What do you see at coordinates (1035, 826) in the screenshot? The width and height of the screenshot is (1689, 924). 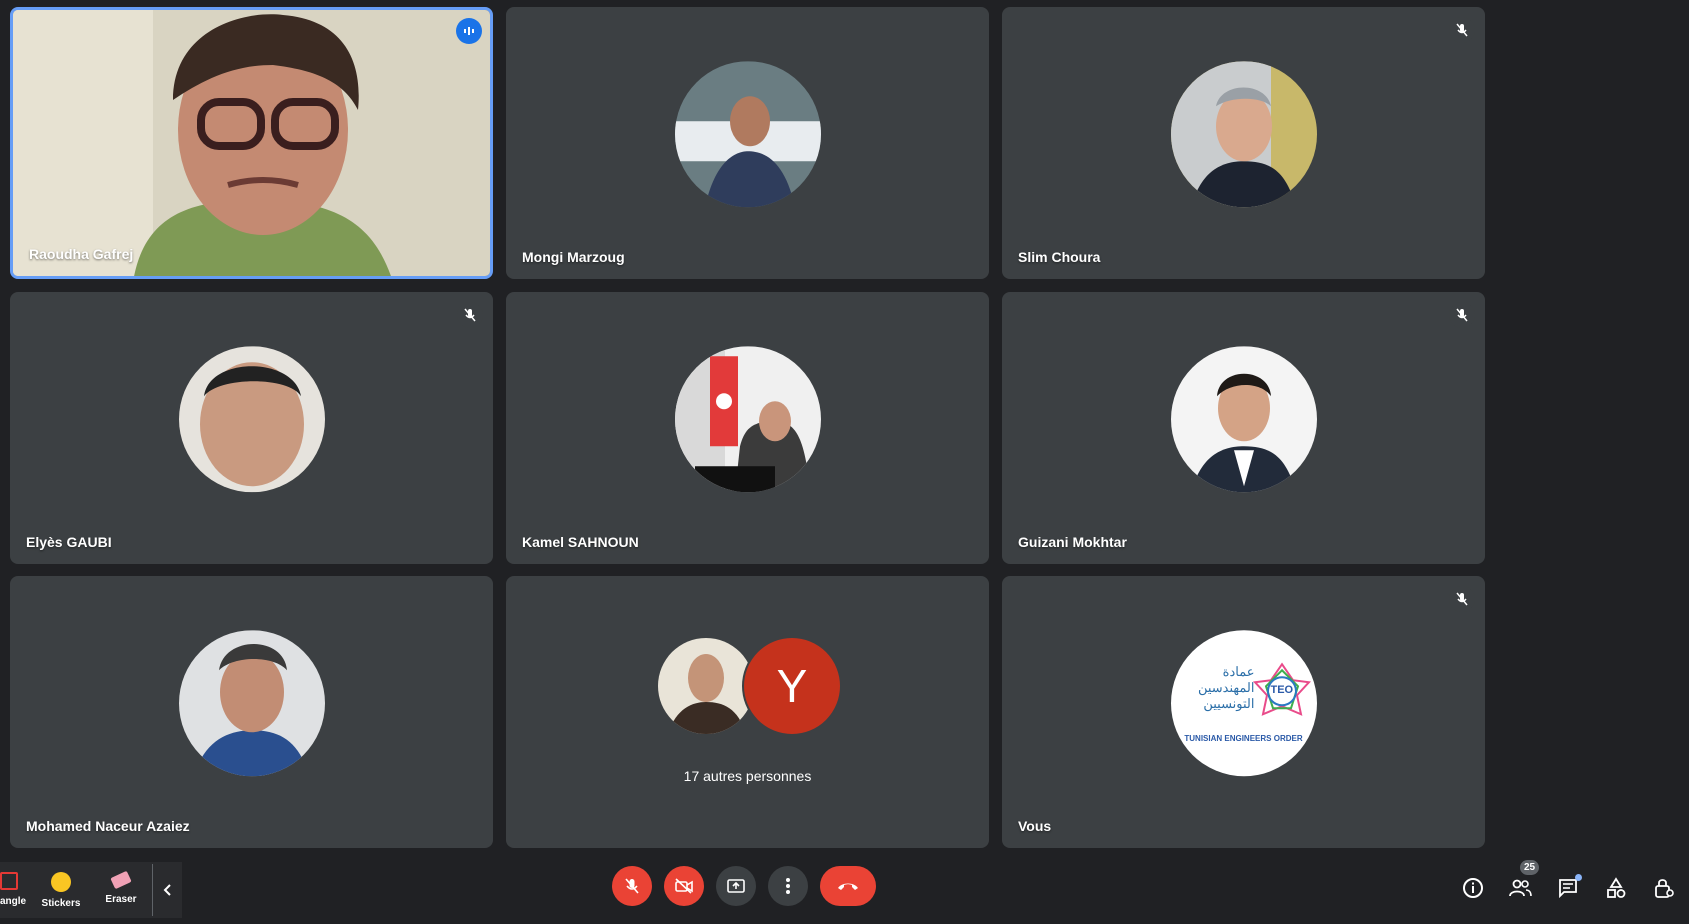 I see `participant-name: Vous` at bounding box center [1035, 826].